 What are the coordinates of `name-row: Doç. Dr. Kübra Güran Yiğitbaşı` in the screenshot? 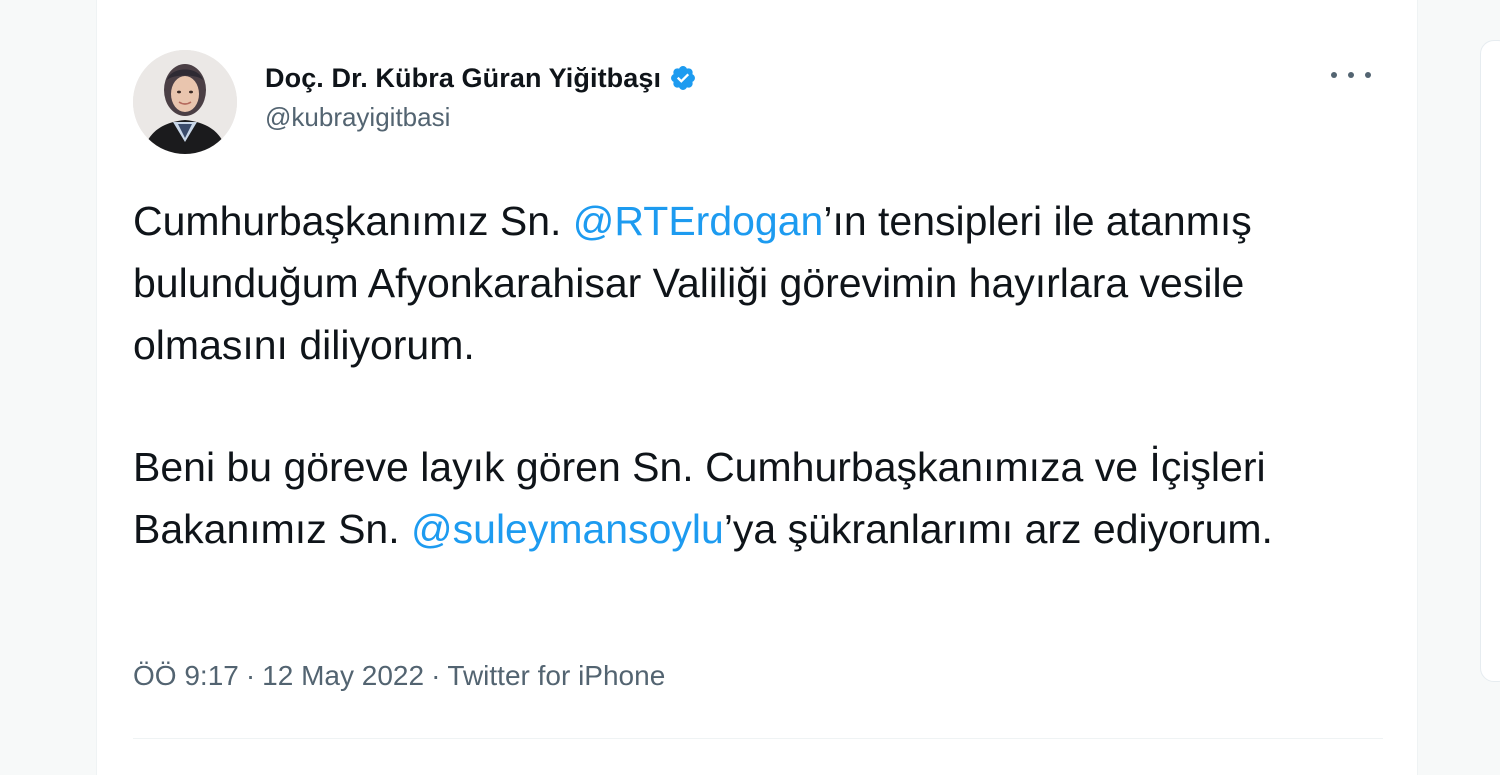 It's located at (481, 78).